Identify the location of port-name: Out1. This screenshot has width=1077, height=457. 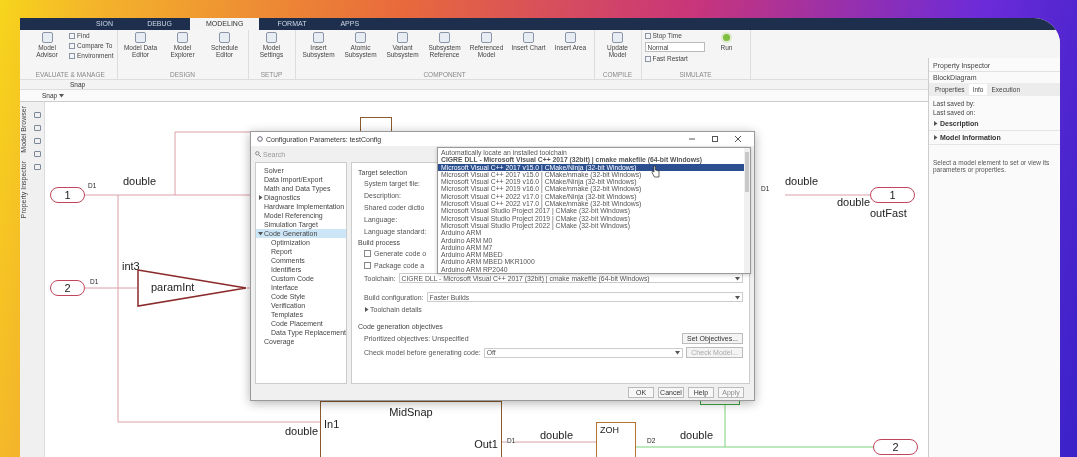
(486, 444).